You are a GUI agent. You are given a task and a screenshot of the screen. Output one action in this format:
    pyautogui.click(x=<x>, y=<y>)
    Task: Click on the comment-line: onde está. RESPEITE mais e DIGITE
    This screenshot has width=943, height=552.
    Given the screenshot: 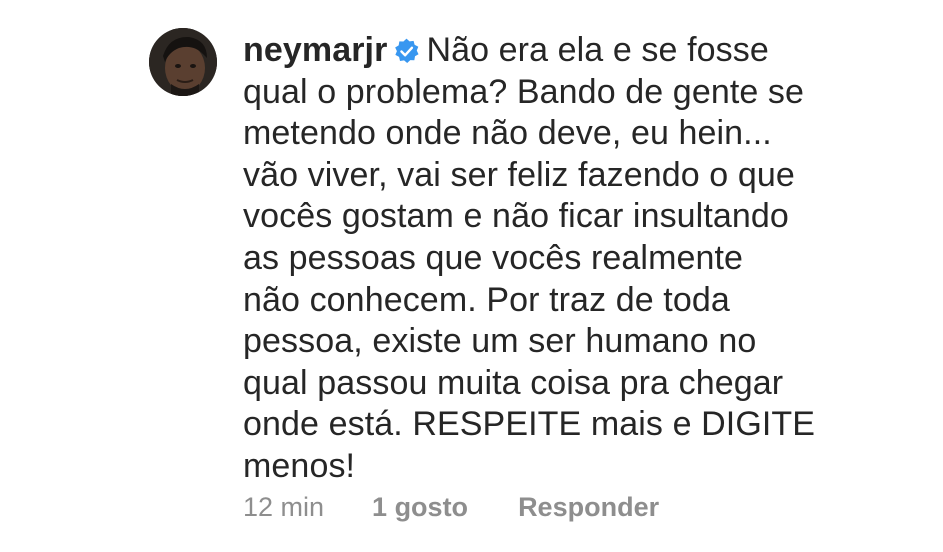 What is the action you would take?
    pyautogui.click(x=529, y=424)
    